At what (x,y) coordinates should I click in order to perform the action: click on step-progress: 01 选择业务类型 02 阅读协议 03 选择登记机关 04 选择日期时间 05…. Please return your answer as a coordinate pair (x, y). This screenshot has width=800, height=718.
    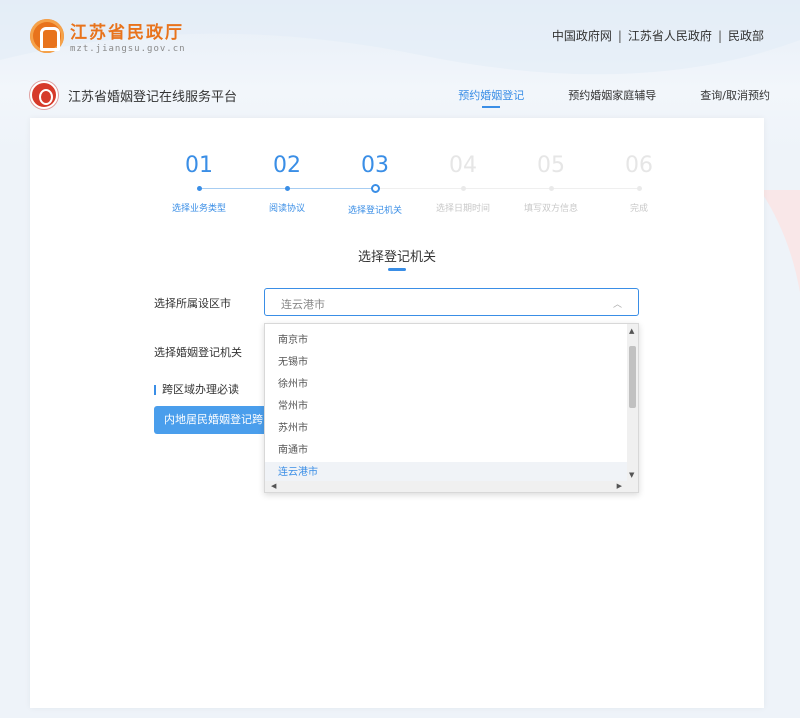
    Looking at the image, I should click on (404, 187).